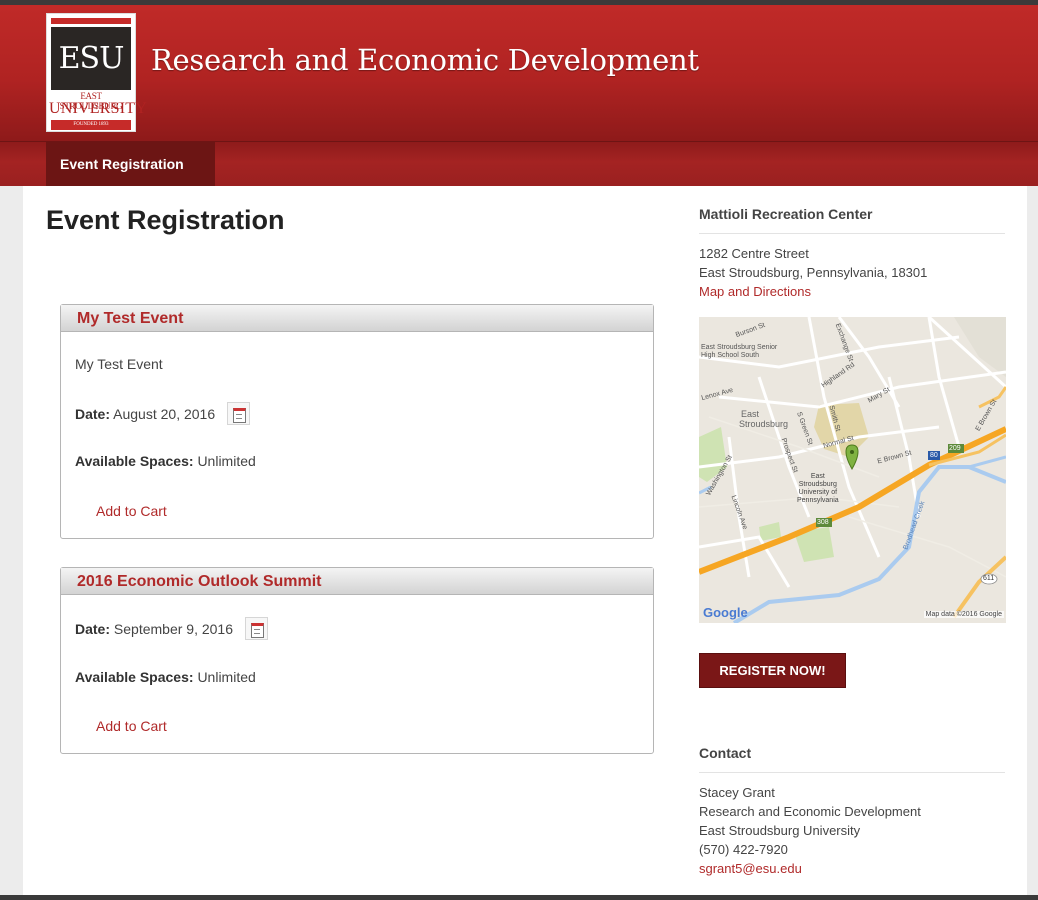 The width and height of the screenshot is (1038, 900). What do you see at coordinates (130, 164) in the screenshot?
I see `nav-item-event-registration: Event Registration` at bounding box center [130, 164].